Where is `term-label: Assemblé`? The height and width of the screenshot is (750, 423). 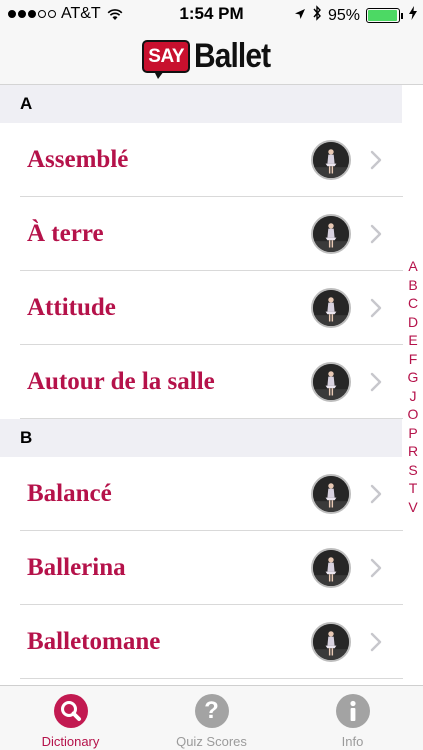 term-label: Assemblé is located at coordinates (78, 159).